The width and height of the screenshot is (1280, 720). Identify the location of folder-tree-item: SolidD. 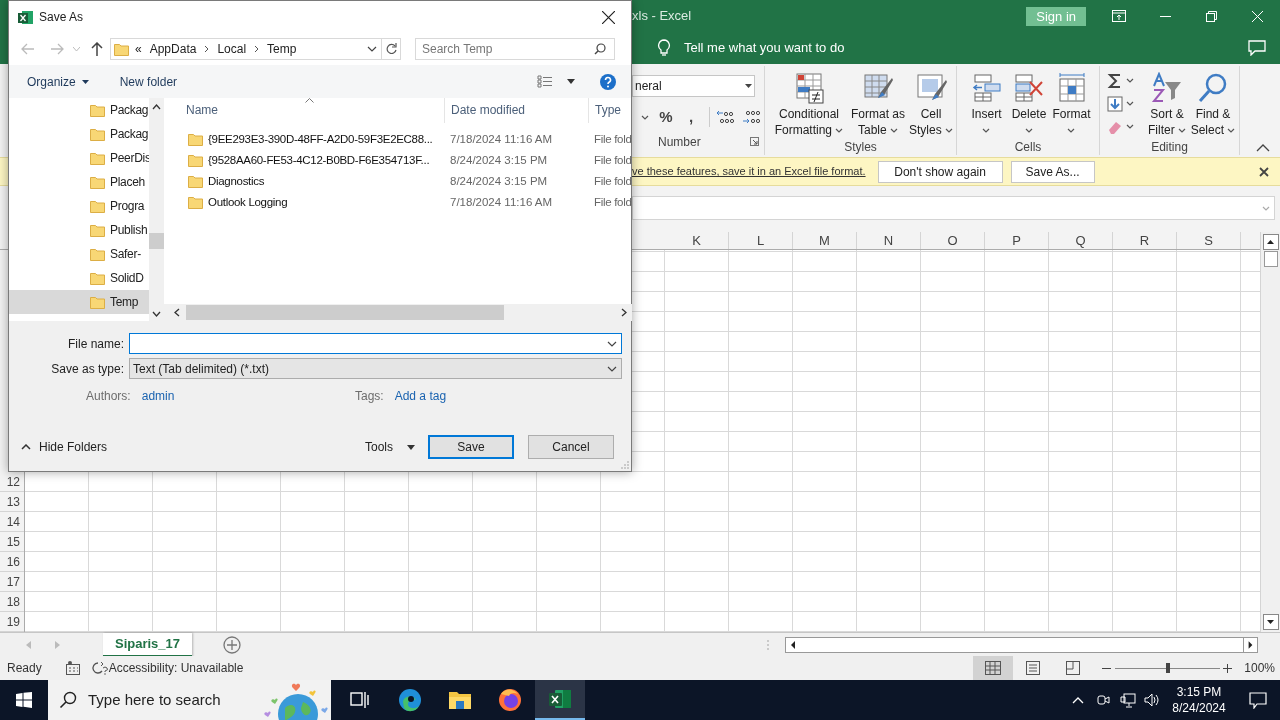
(79, 278).